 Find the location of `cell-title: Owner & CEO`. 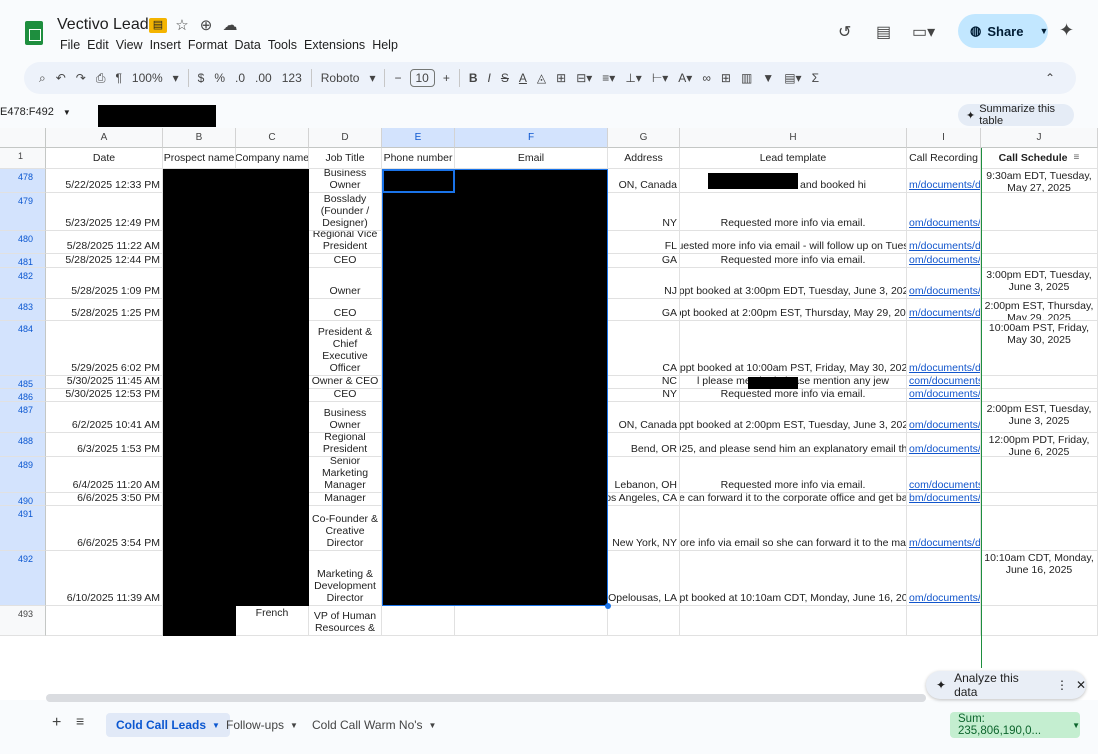

cell-title: Owner & CEO is located at coordinates (345, 382).